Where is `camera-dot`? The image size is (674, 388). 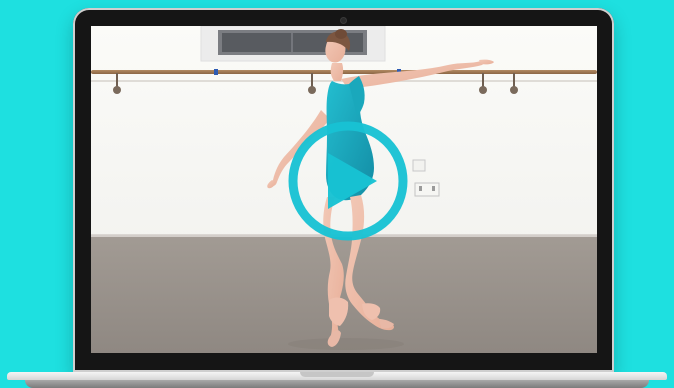
camera-dot is located at coordinates (343, 20).